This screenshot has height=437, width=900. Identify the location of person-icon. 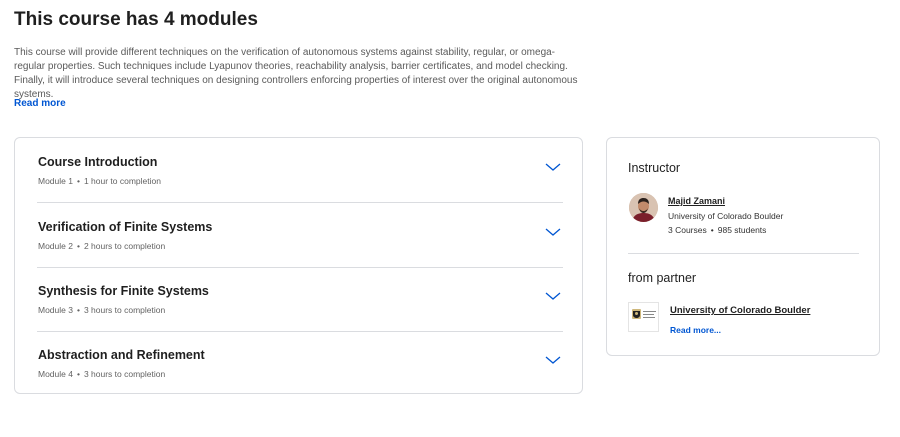
(643, 207).